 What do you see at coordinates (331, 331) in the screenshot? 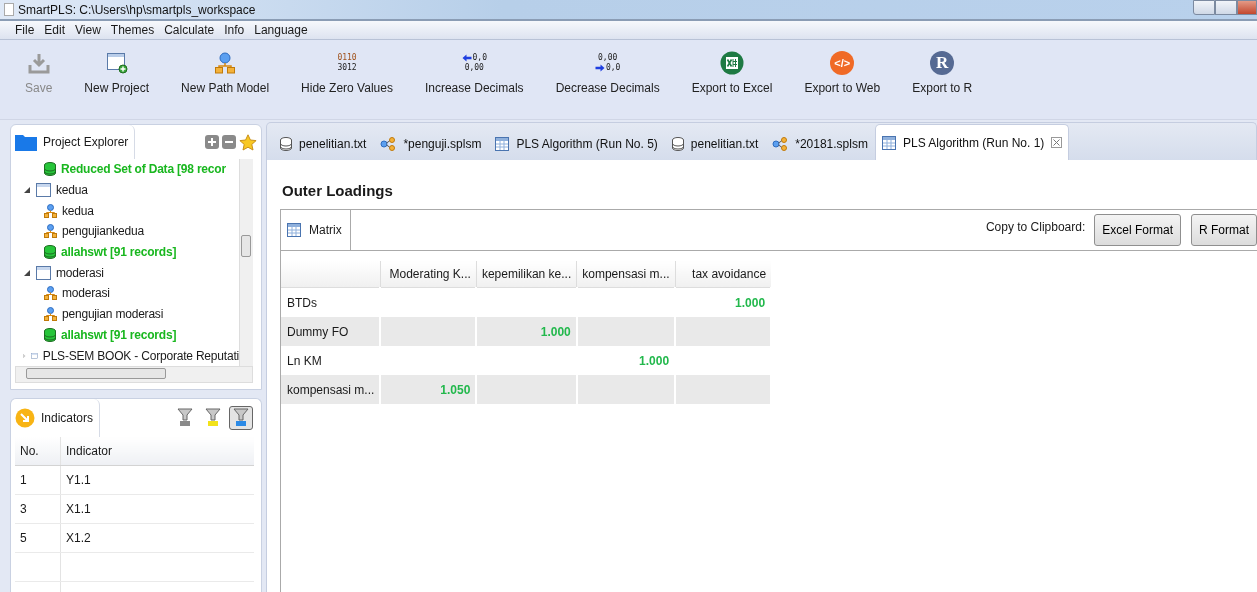
I see `row-header: Dummy FO` at bounding box center [331, 331].